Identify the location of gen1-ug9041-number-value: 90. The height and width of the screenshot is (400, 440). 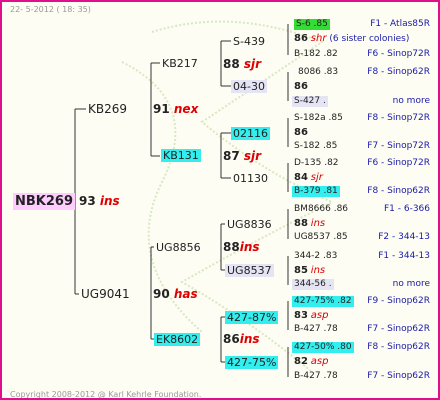
(161, 294).